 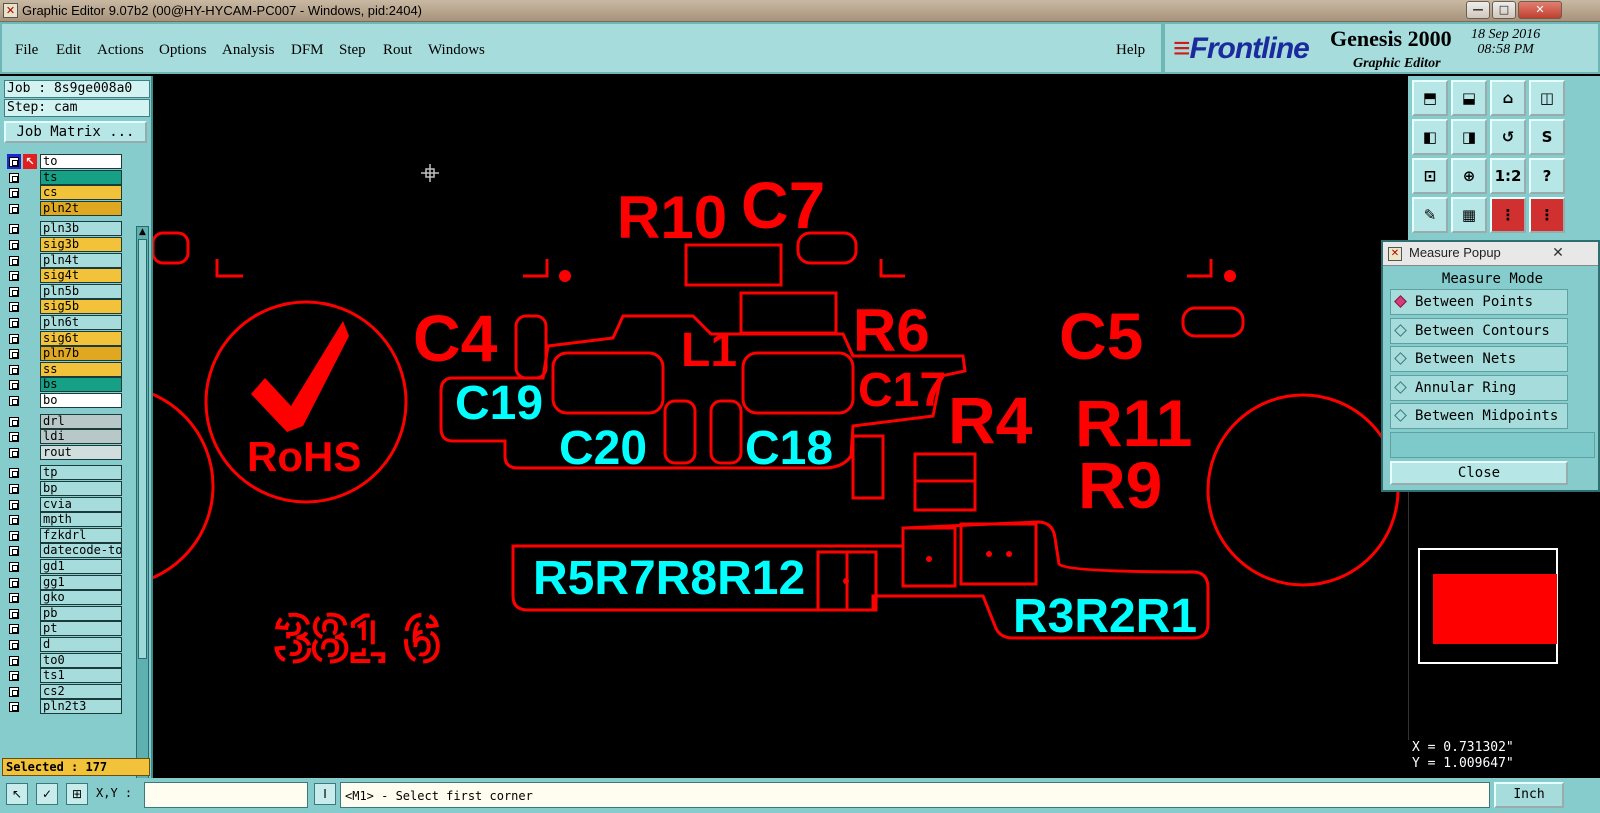 I want to click on layer-name: pln7b, so click(x=81, y=354).